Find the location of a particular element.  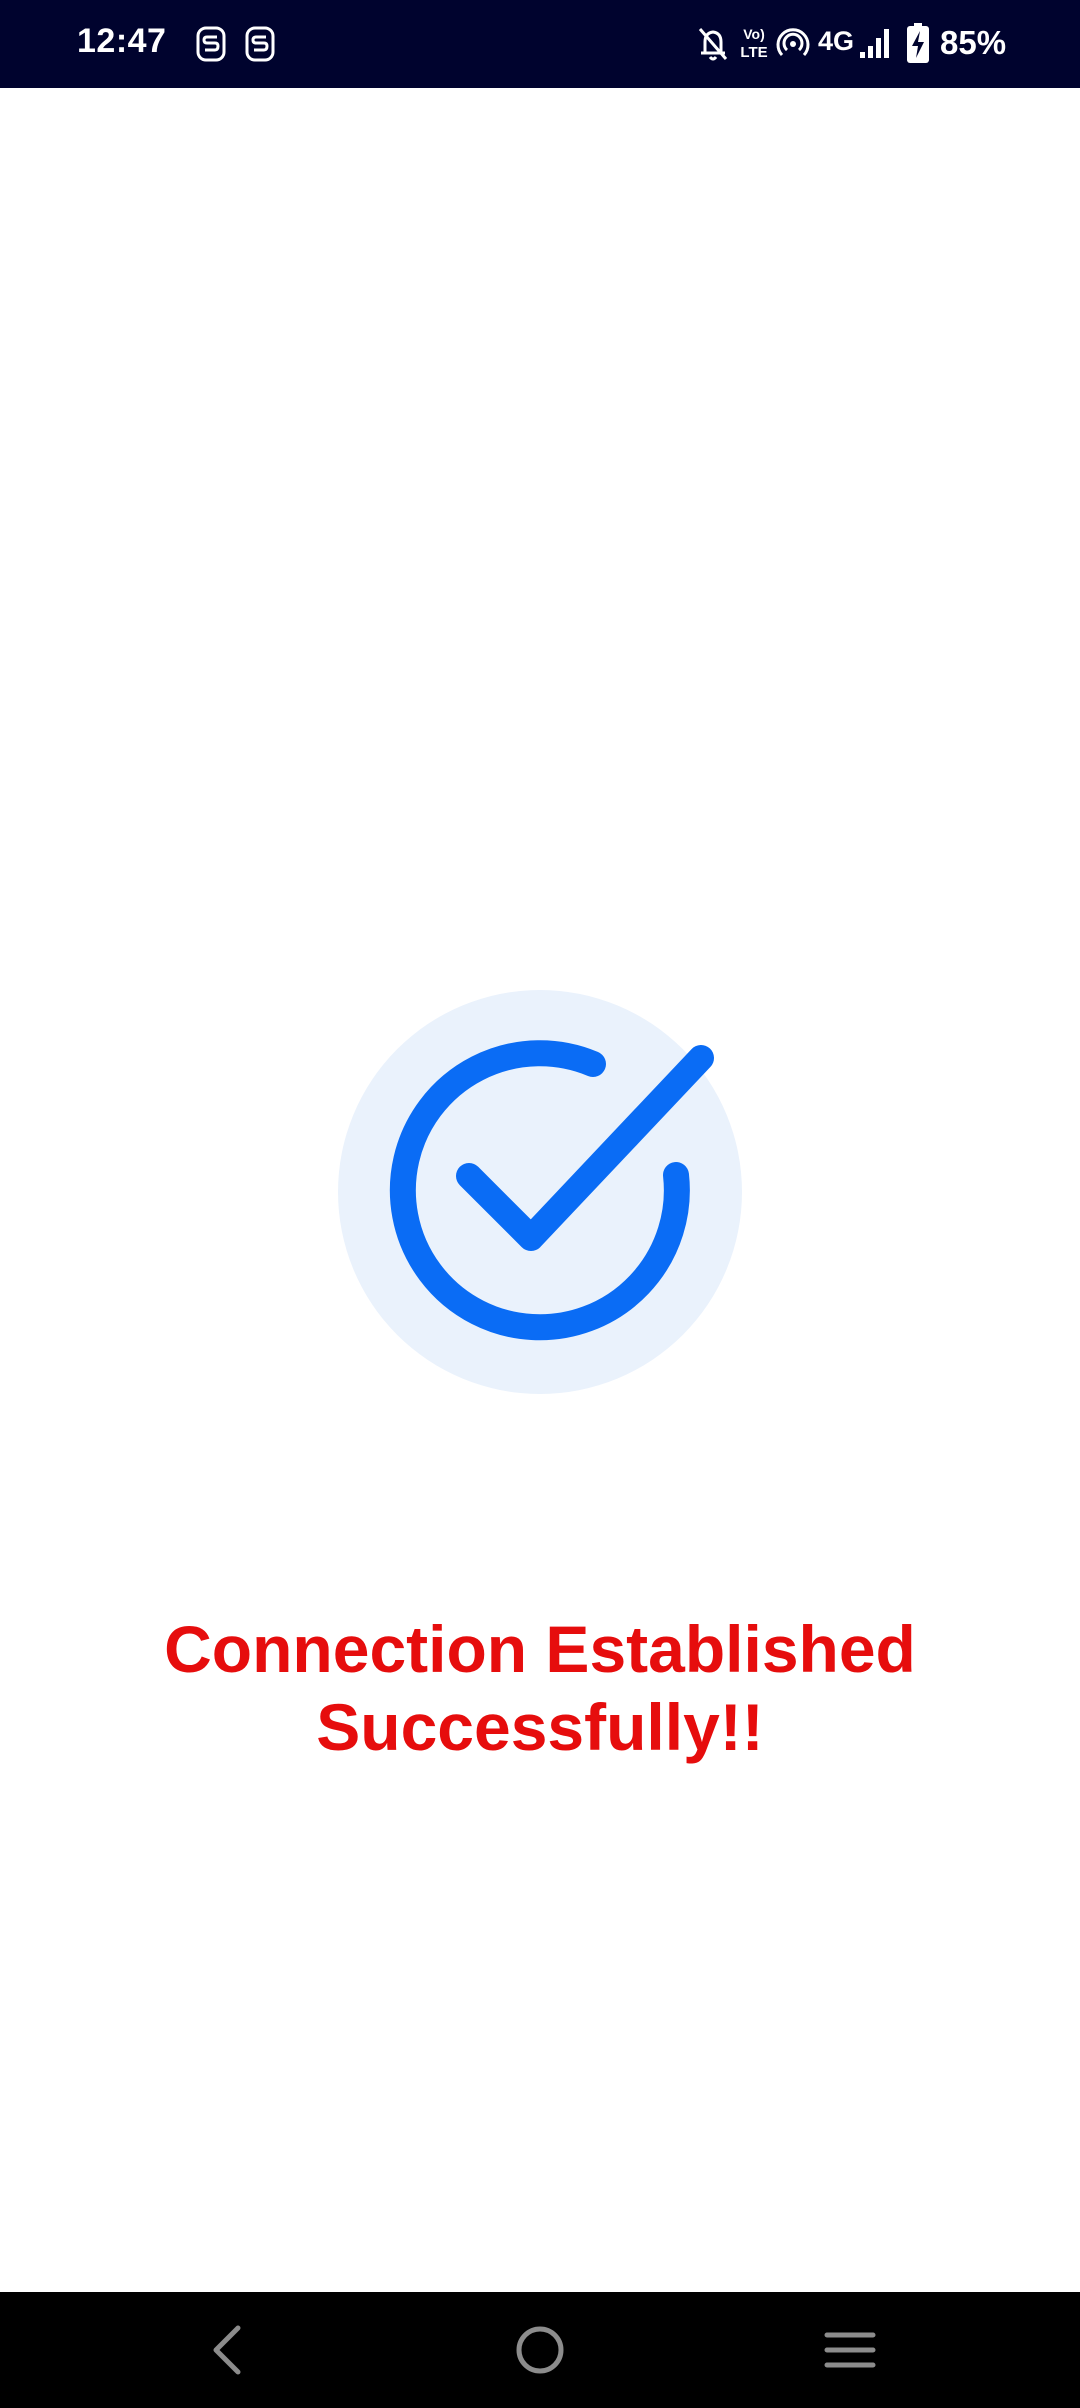

hotspot-icon is located at coordinates (793, 42).